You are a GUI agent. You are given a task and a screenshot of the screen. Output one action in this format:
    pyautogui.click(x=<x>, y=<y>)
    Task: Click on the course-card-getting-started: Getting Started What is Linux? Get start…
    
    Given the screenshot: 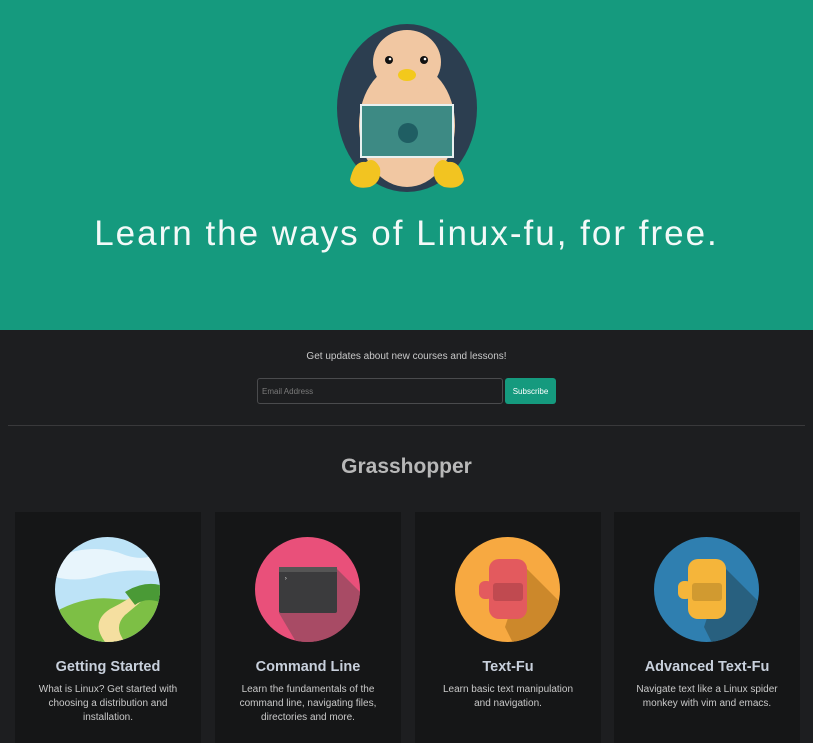 What is the action you would take?
    pyautogui.click(x=108, y=627)
    